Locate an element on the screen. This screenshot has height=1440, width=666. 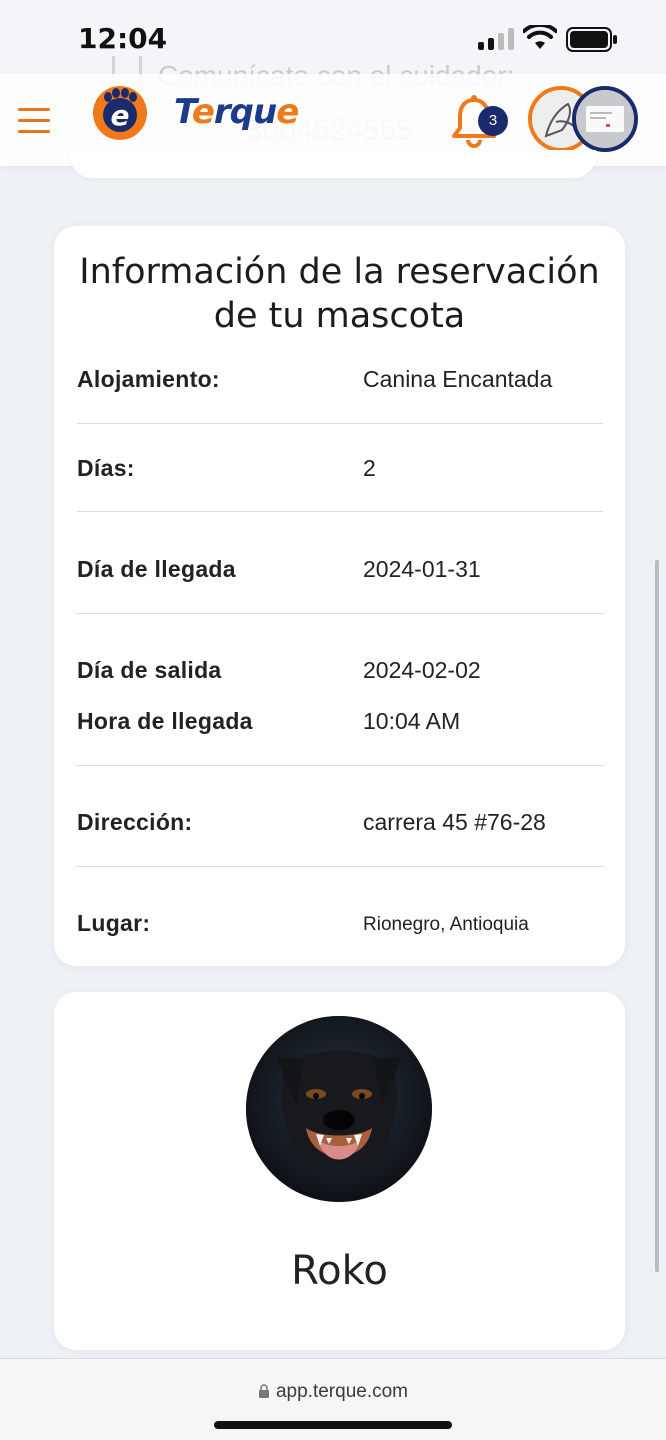
place-label: Lugar: is located at coordinates (114, 923).